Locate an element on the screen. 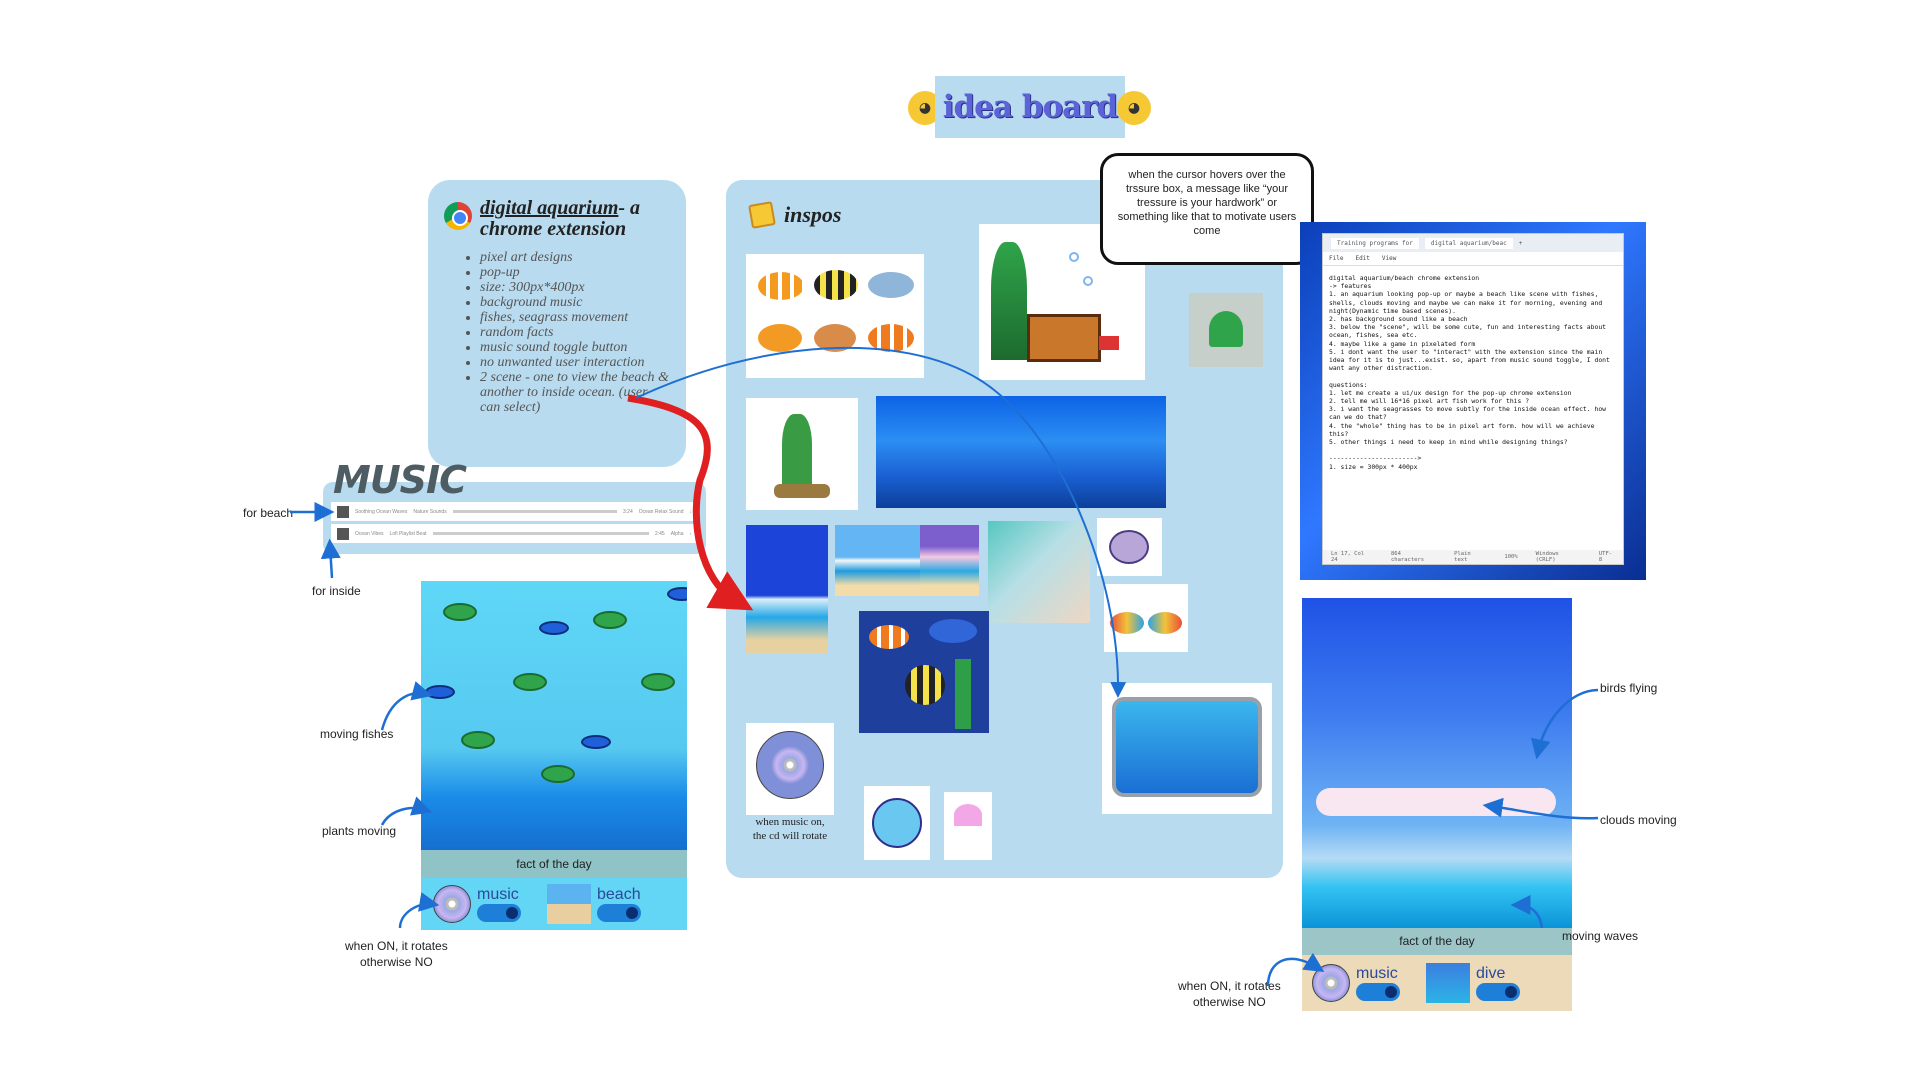 The image size is (1920, 1080). red-arrow is located at coordinates (690, 502).